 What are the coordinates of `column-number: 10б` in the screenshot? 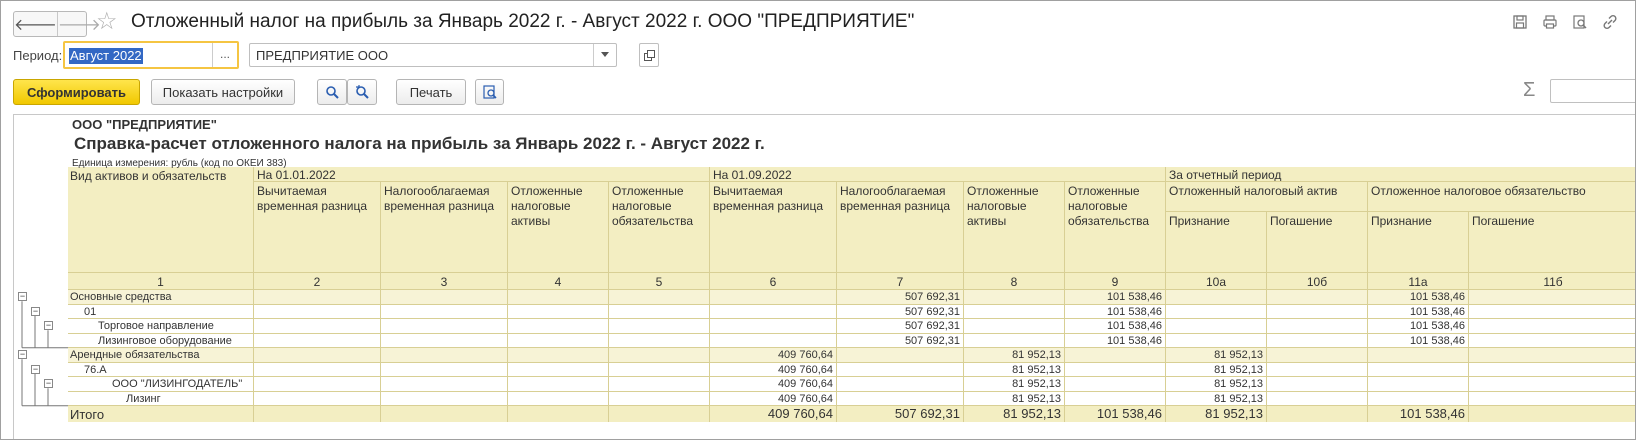 It's located at (1317, 281).